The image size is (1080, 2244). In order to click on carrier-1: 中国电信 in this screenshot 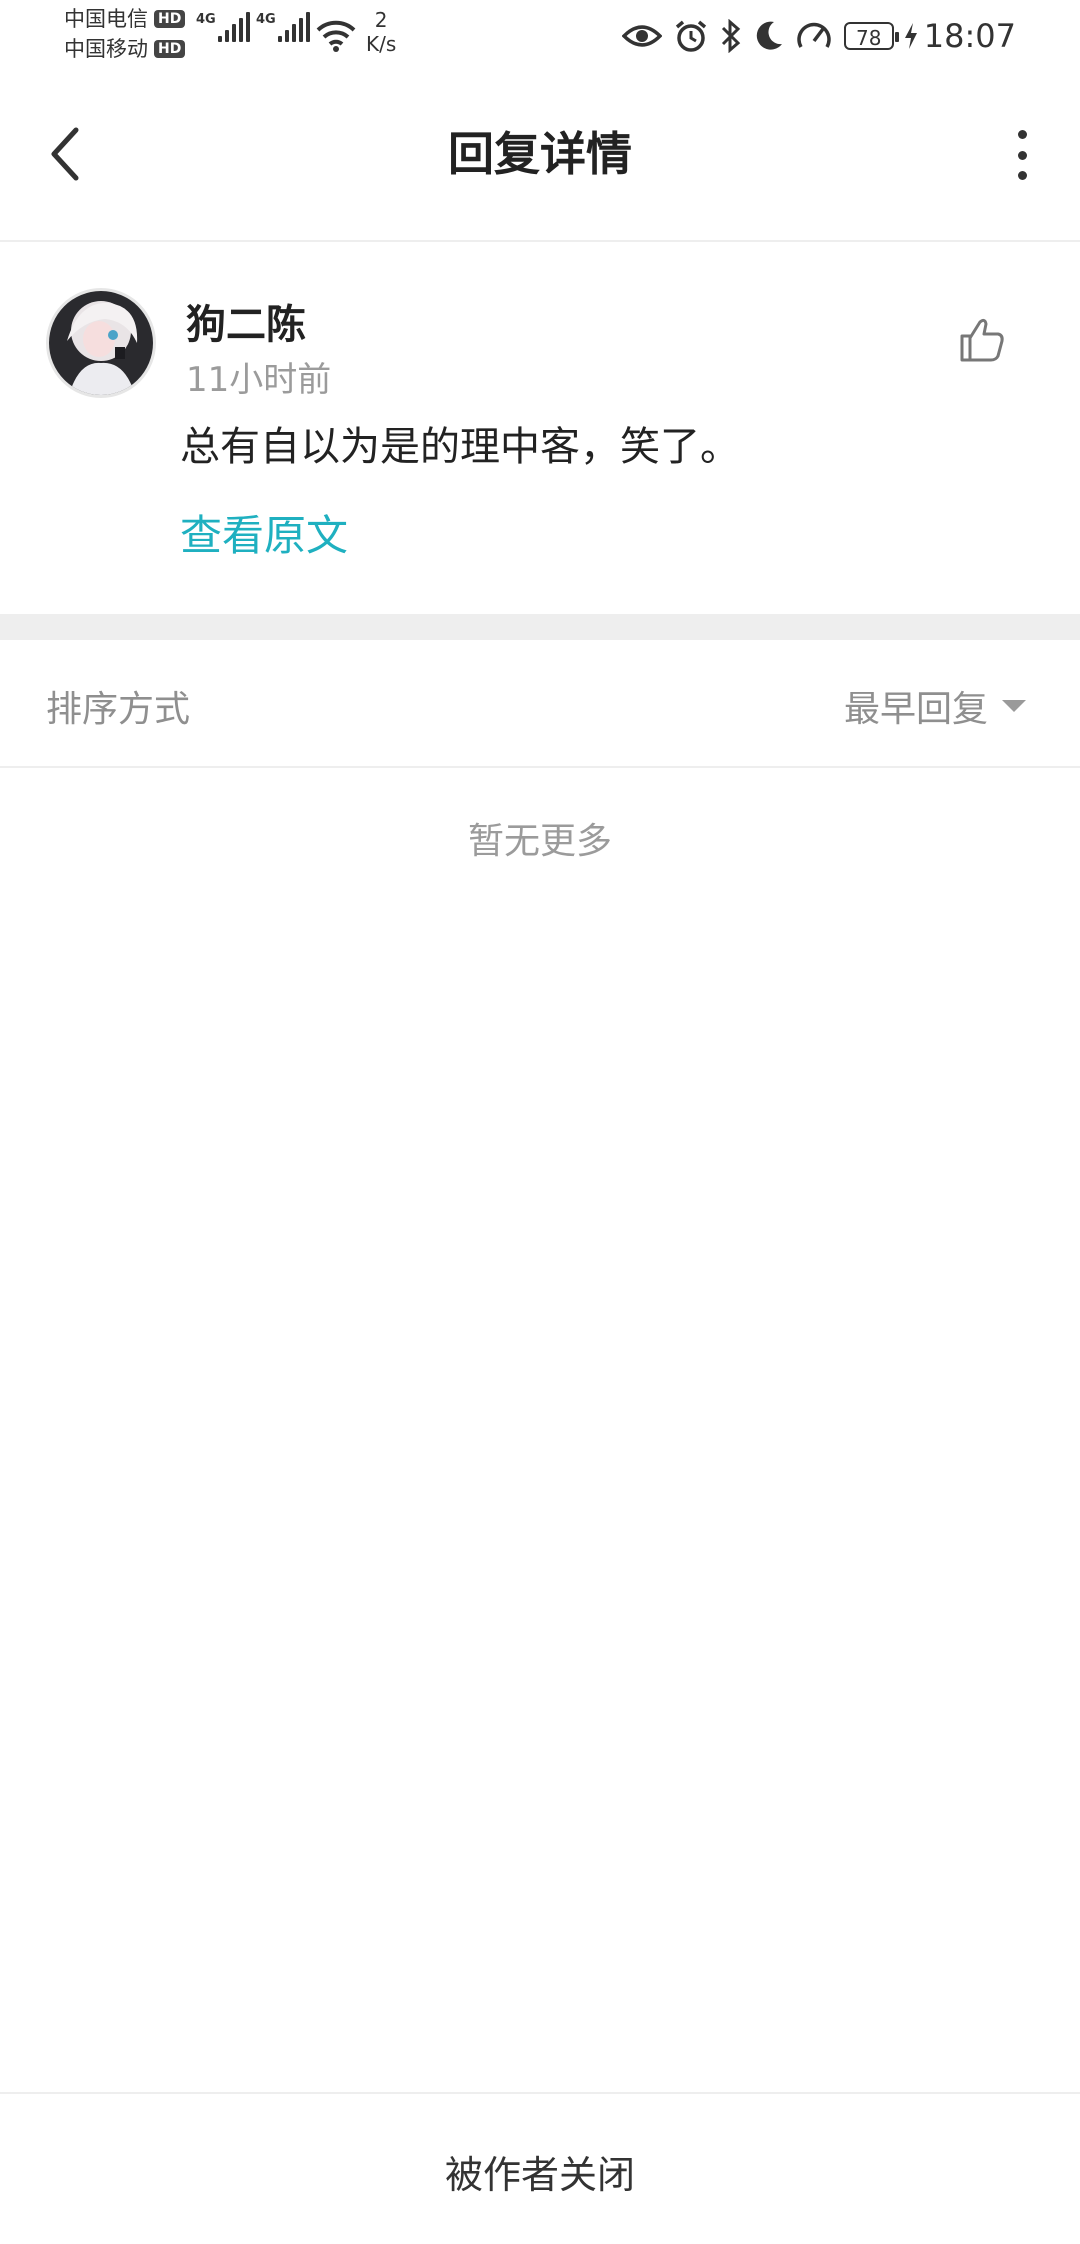, I will do `click(106, 19)`.